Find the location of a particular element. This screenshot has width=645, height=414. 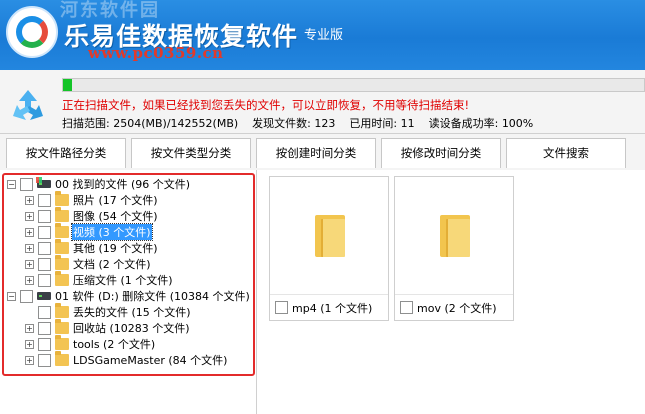

result-card-mov: mov (2 个文件) is located at coordinates (454, 248).